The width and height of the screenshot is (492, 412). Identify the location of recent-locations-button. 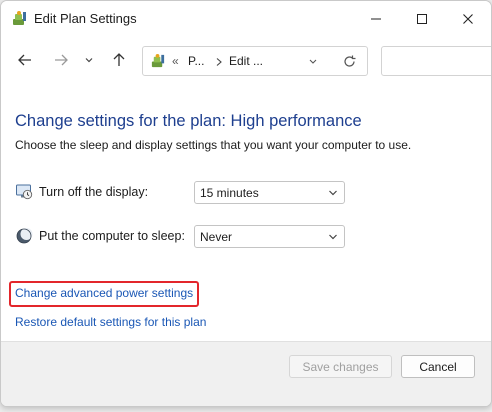
(89, 60).